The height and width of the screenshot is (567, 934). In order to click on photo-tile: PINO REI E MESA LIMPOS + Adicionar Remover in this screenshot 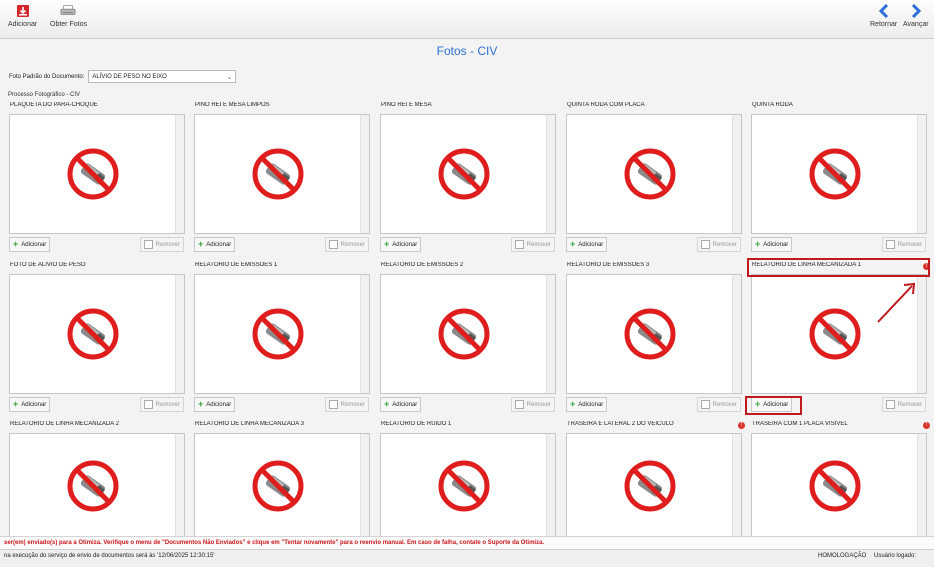, I will do `click(284, 177)`.